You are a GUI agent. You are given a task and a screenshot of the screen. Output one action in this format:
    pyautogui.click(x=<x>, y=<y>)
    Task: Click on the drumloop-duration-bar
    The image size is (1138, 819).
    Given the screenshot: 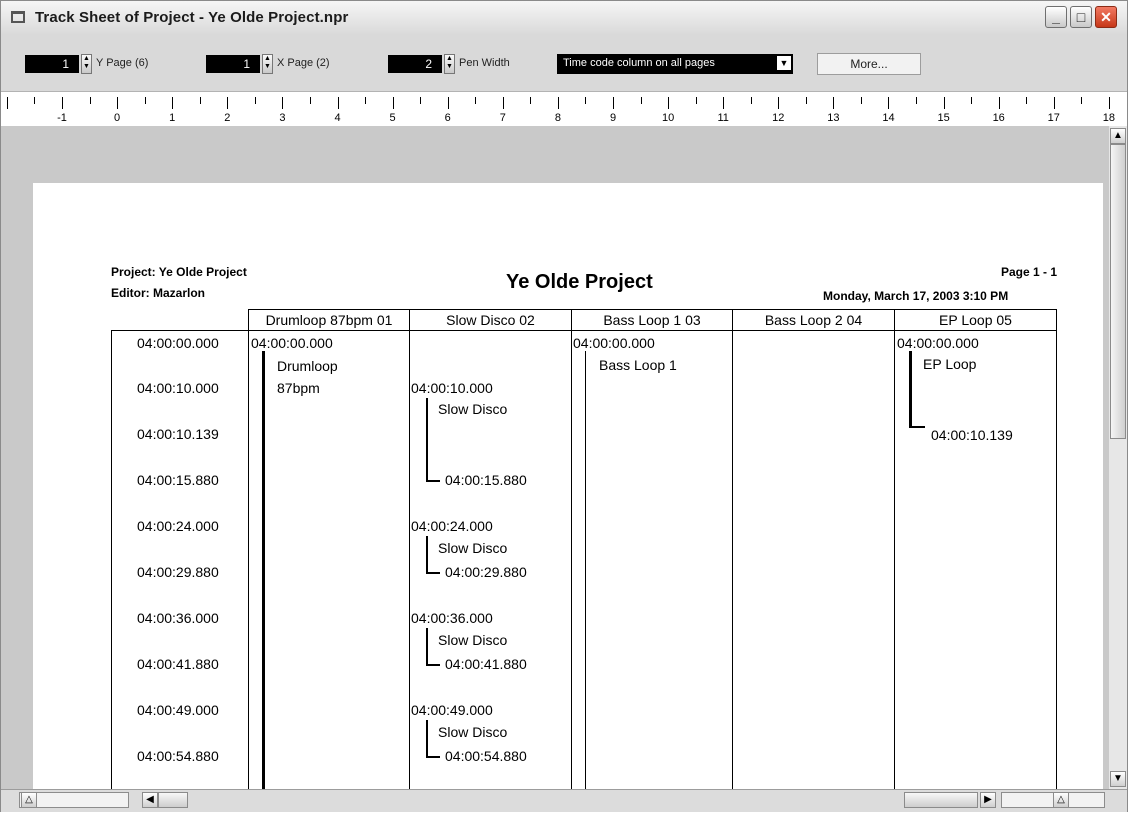 What is the action you would take?
    pyautogui.click(x=263, y=570)
    